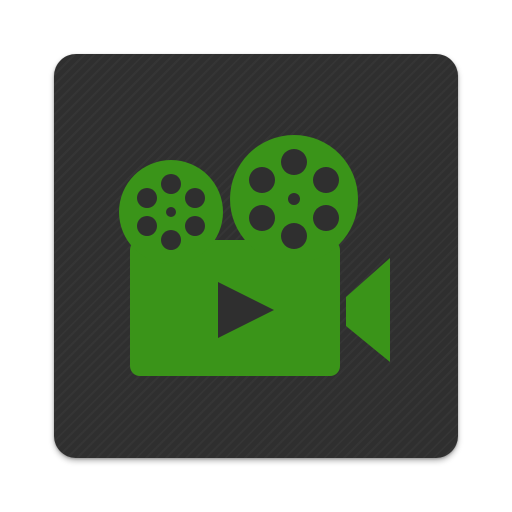  What do you see at coordinates (368, 310) in the screenshot?
I see `camera-lens` at bounding box center [368, 310].